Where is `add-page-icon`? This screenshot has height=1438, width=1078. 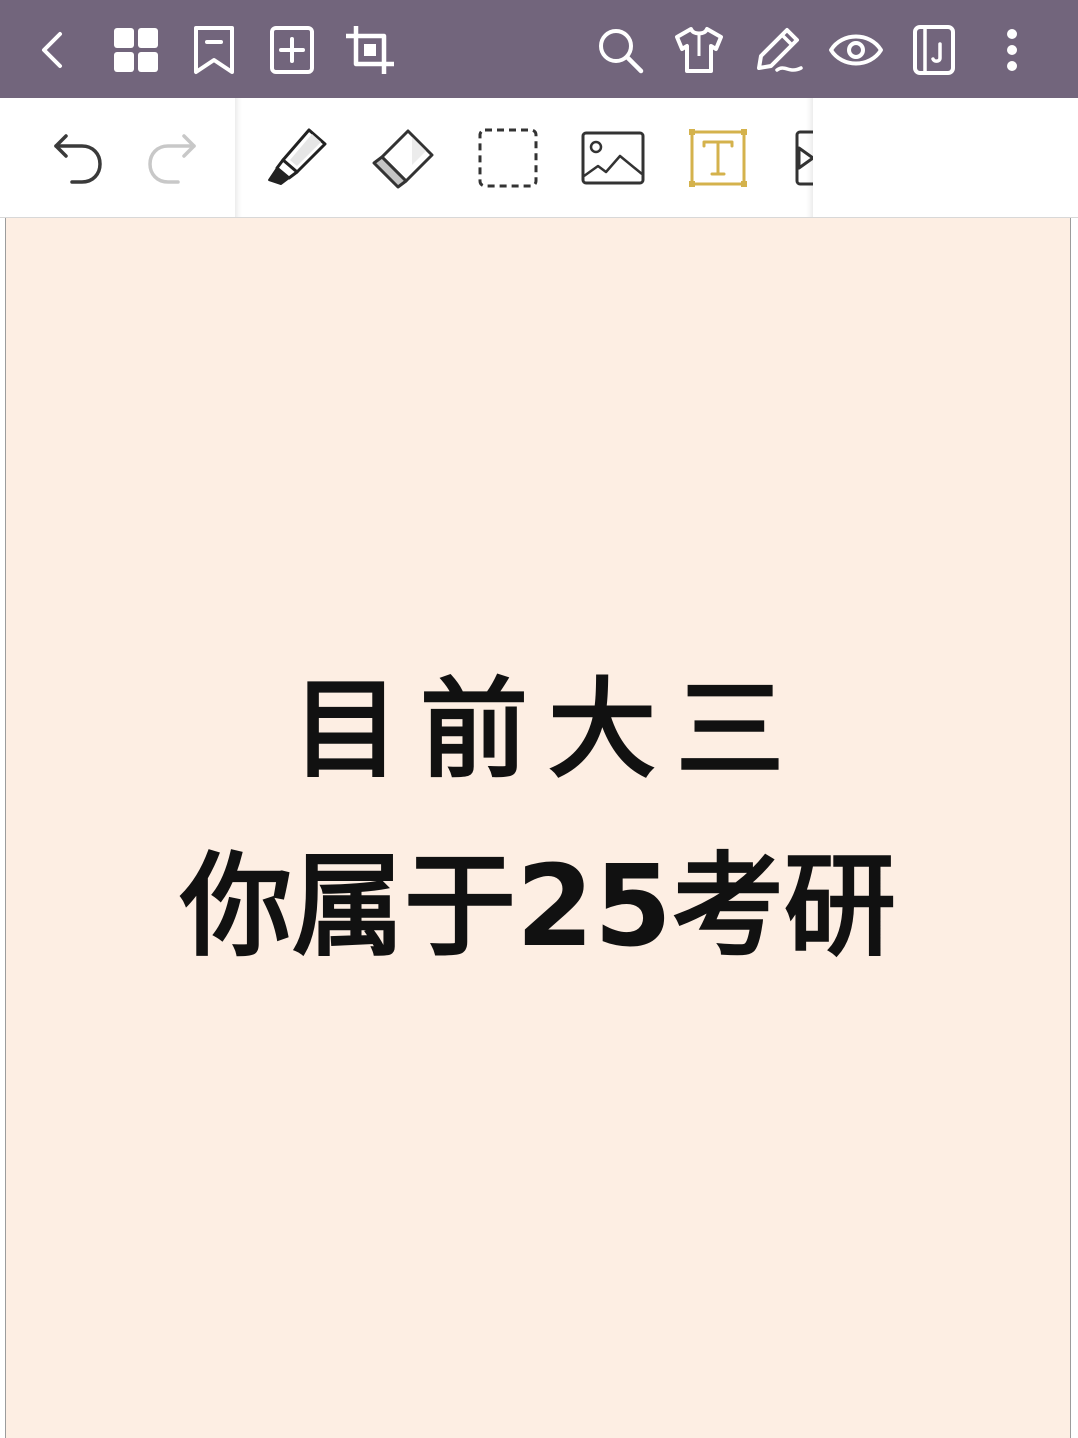 add-page-icon is located at coordinates (292, 50).